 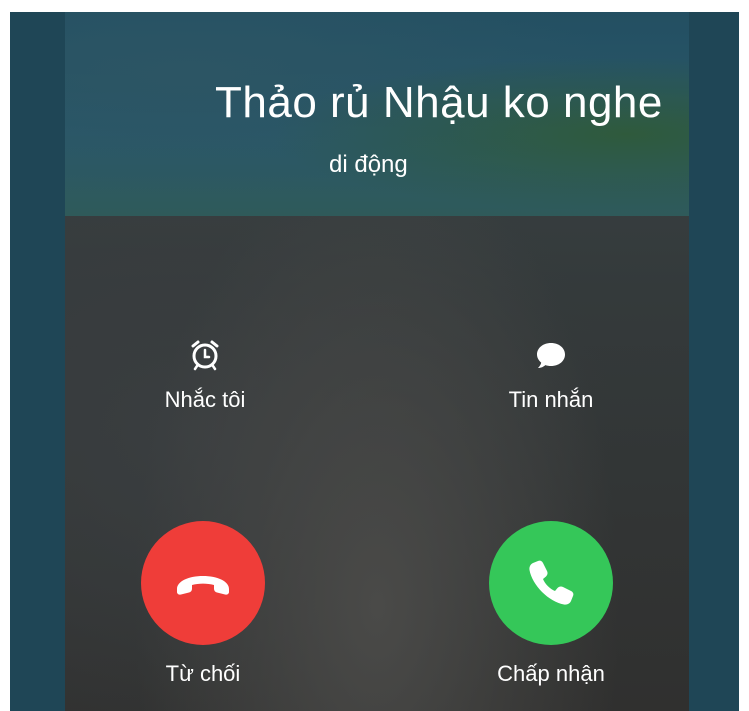 What do you see at coordinates (368, 164) in the screenshot?
I see `caller-number-label: di động` at bounding box center [368, 164].